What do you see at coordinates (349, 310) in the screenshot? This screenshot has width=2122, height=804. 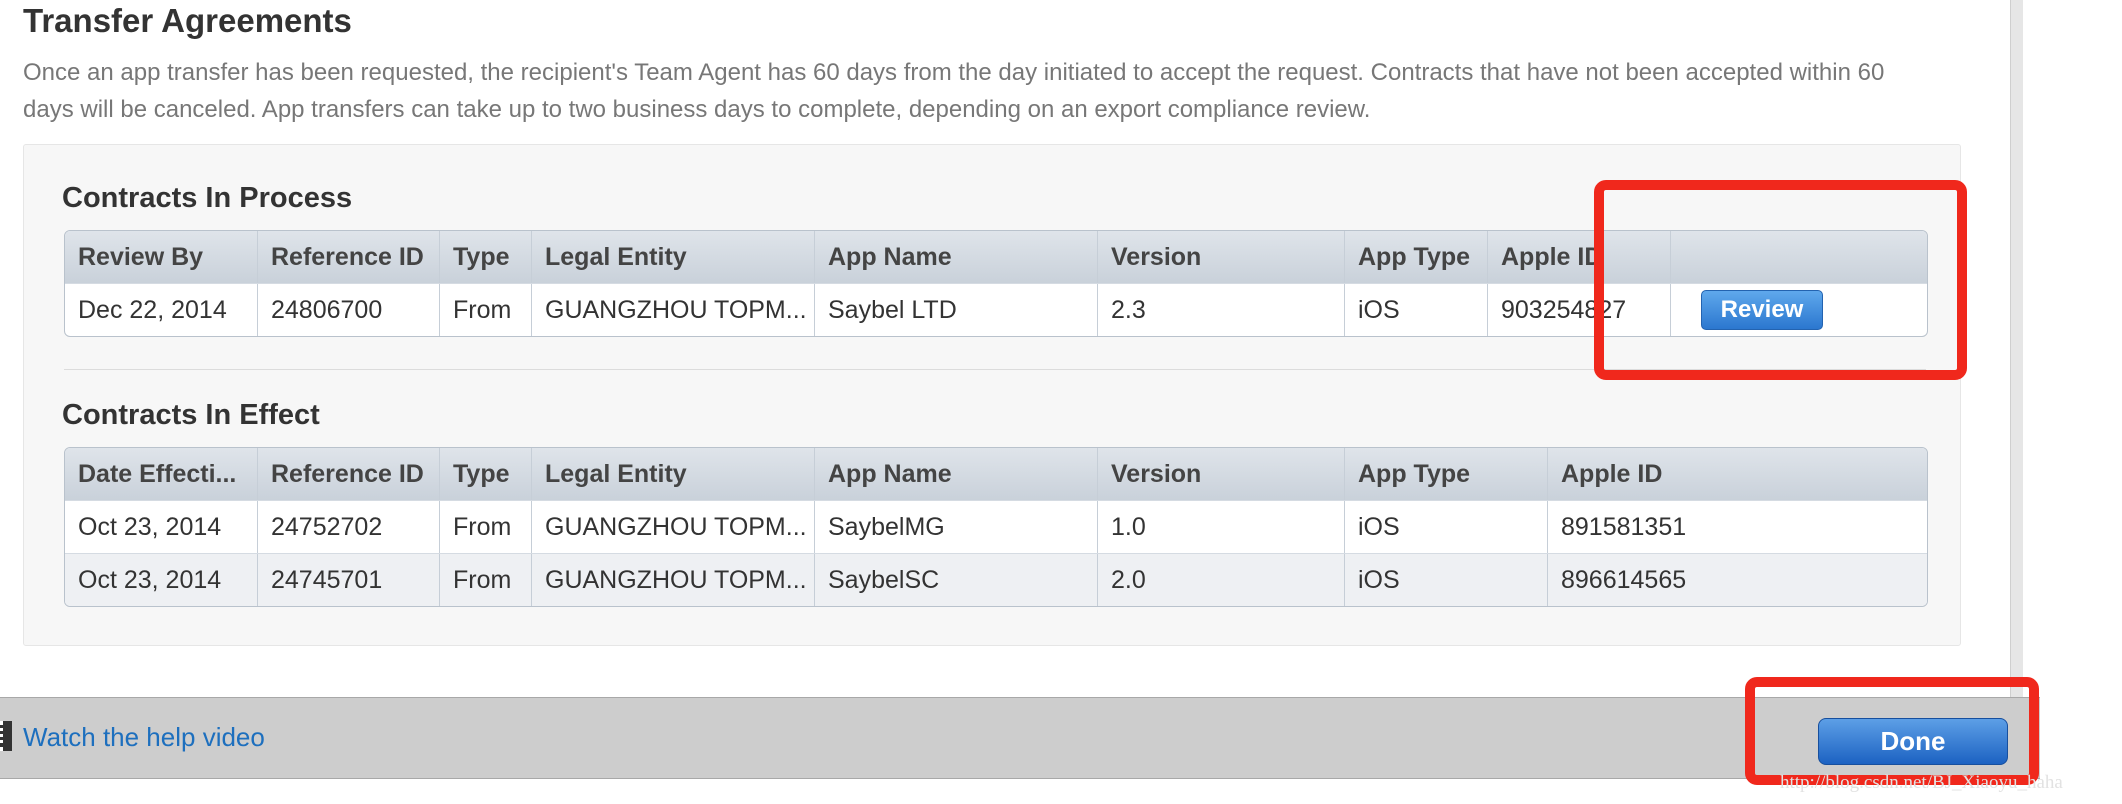 I see `table-cell: 24806700` at bounding box center [349, 310].